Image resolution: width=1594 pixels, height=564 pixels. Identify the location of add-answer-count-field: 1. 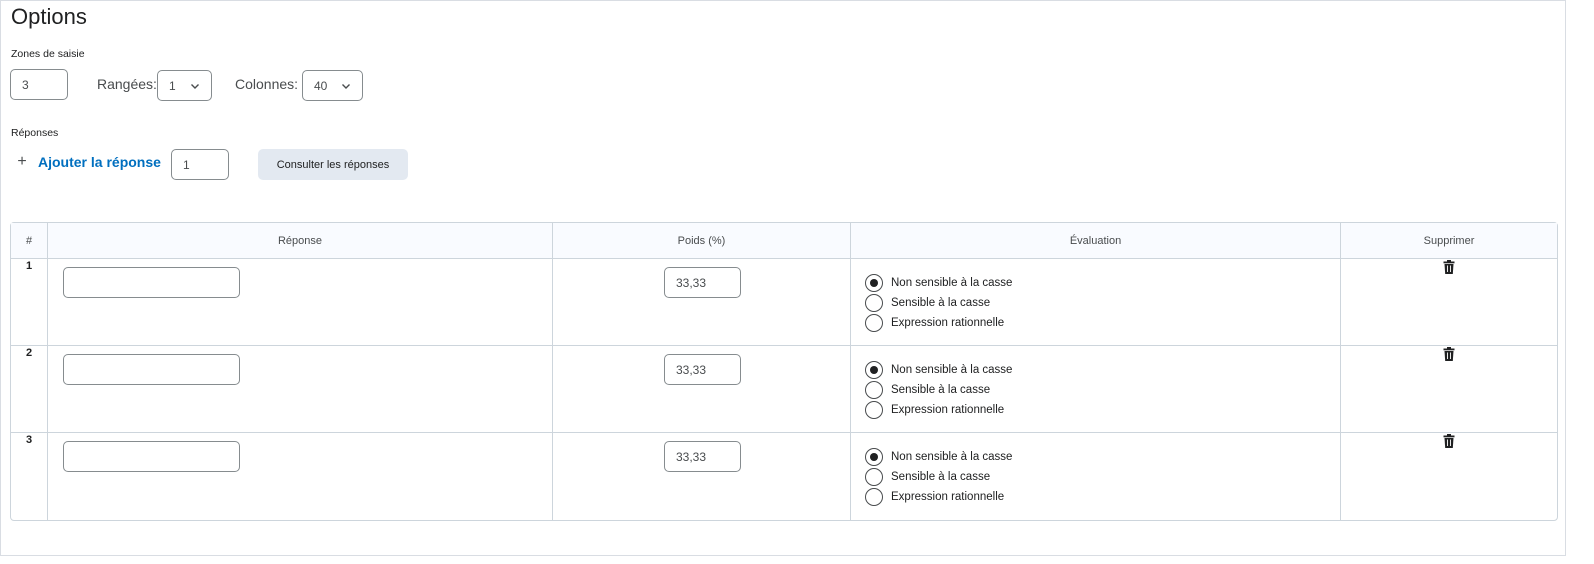
(200, 164).